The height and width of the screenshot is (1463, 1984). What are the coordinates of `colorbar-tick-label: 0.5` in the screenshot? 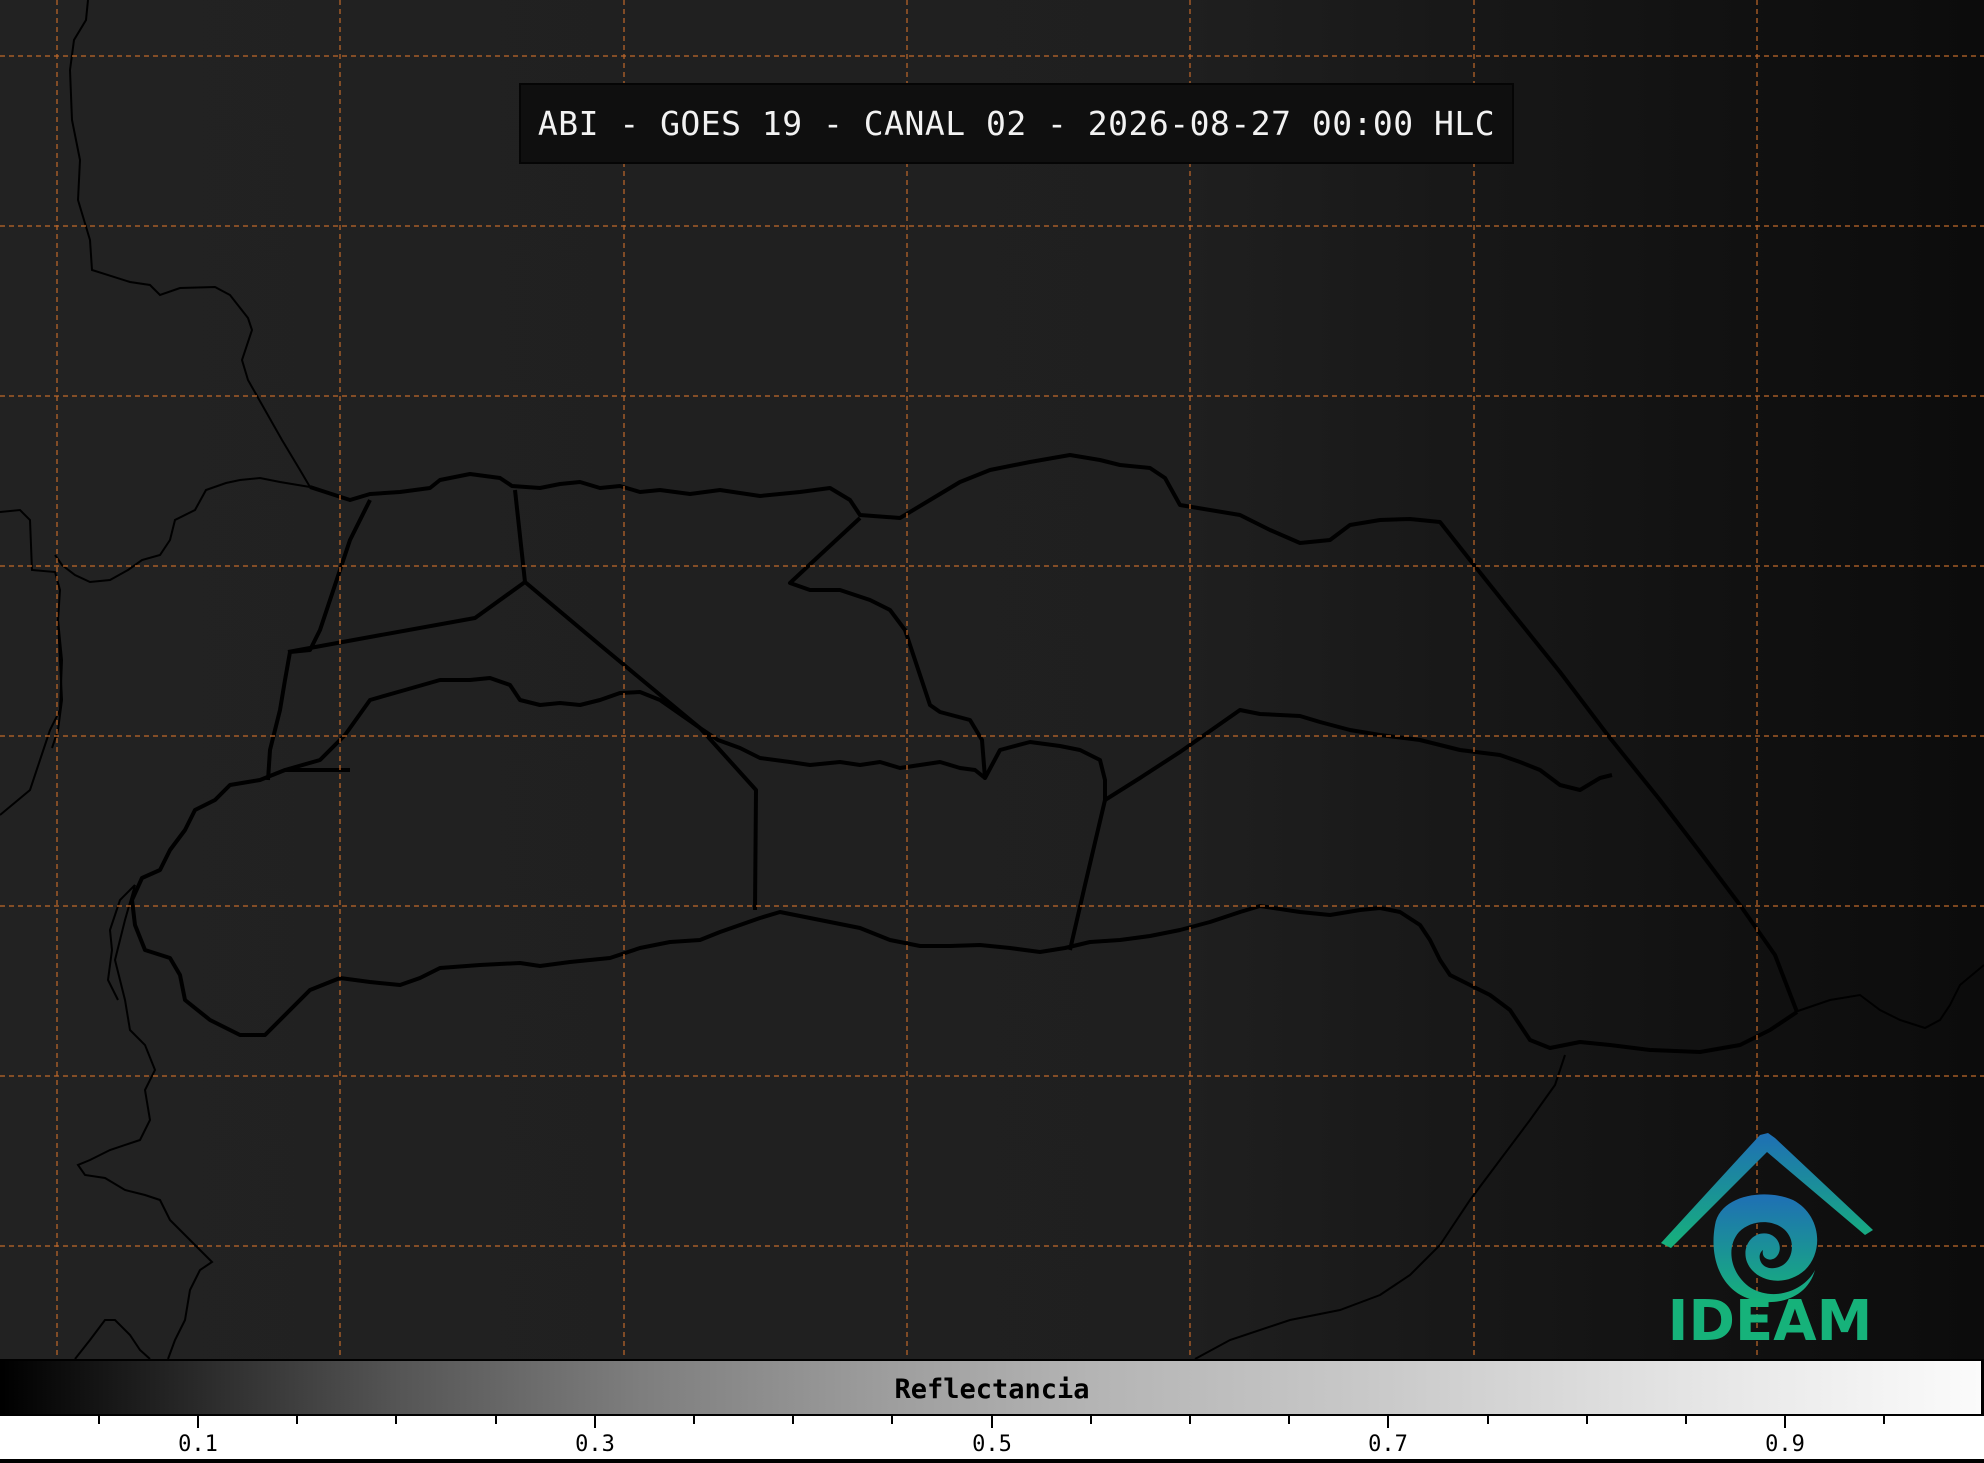 It's located at (992, 1444).